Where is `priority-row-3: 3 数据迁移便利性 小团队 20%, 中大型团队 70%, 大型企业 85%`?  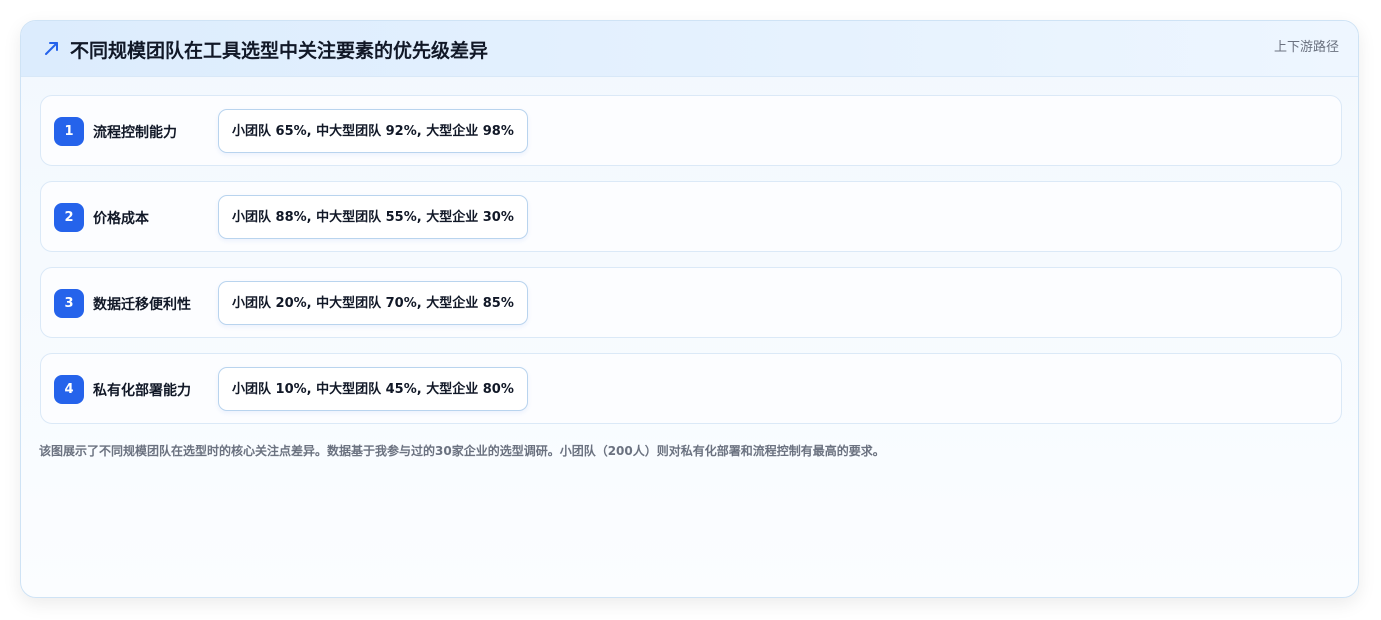
priority-row-3: 3 数据迁移便利性 小团队 20%, 中大型团队 70%, 大型企业 85% is located at coordinates (691, 302).